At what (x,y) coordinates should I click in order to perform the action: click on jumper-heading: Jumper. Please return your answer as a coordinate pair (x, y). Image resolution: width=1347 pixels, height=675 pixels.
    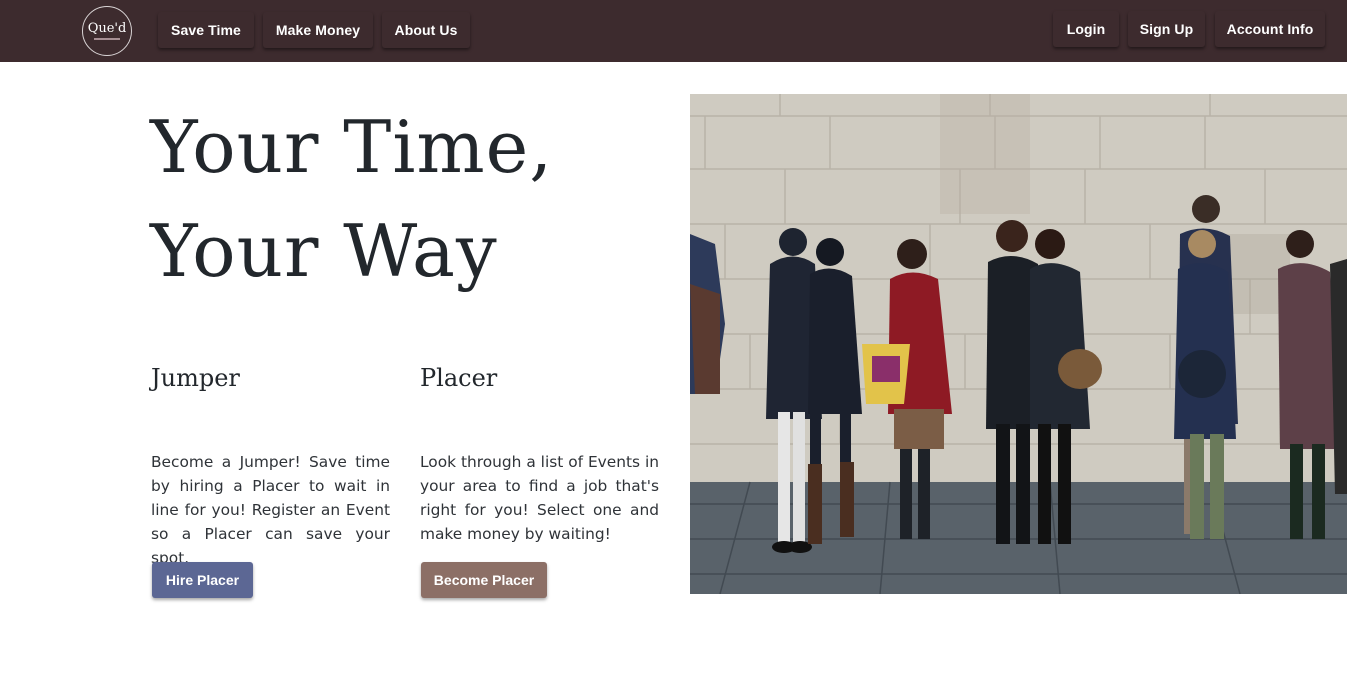
    Looking at the image, I should click on (195, 378).